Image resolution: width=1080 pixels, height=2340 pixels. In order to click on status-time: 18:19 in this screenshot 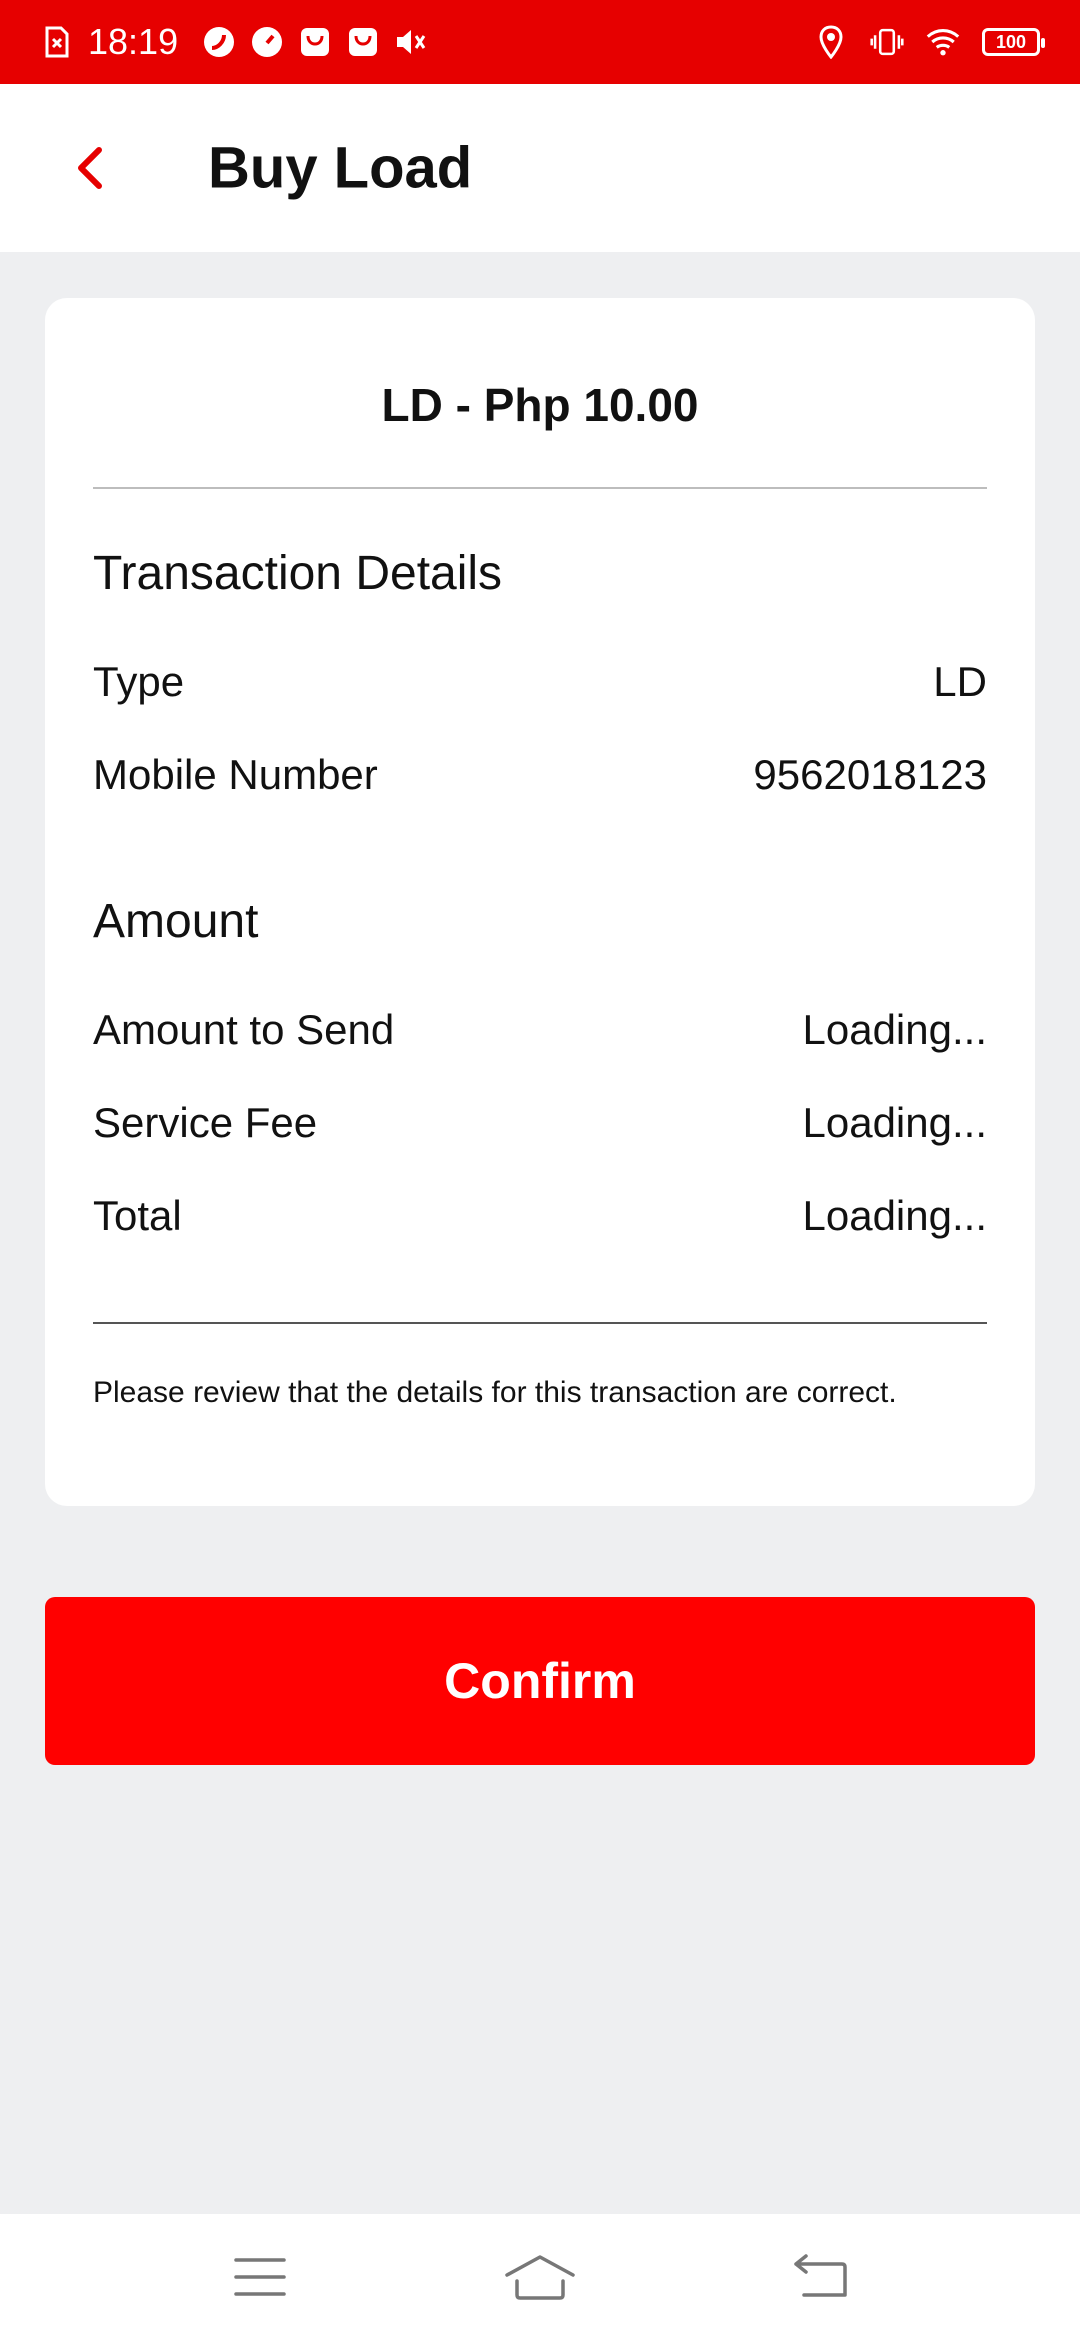, I will do `click(133, 41)`.